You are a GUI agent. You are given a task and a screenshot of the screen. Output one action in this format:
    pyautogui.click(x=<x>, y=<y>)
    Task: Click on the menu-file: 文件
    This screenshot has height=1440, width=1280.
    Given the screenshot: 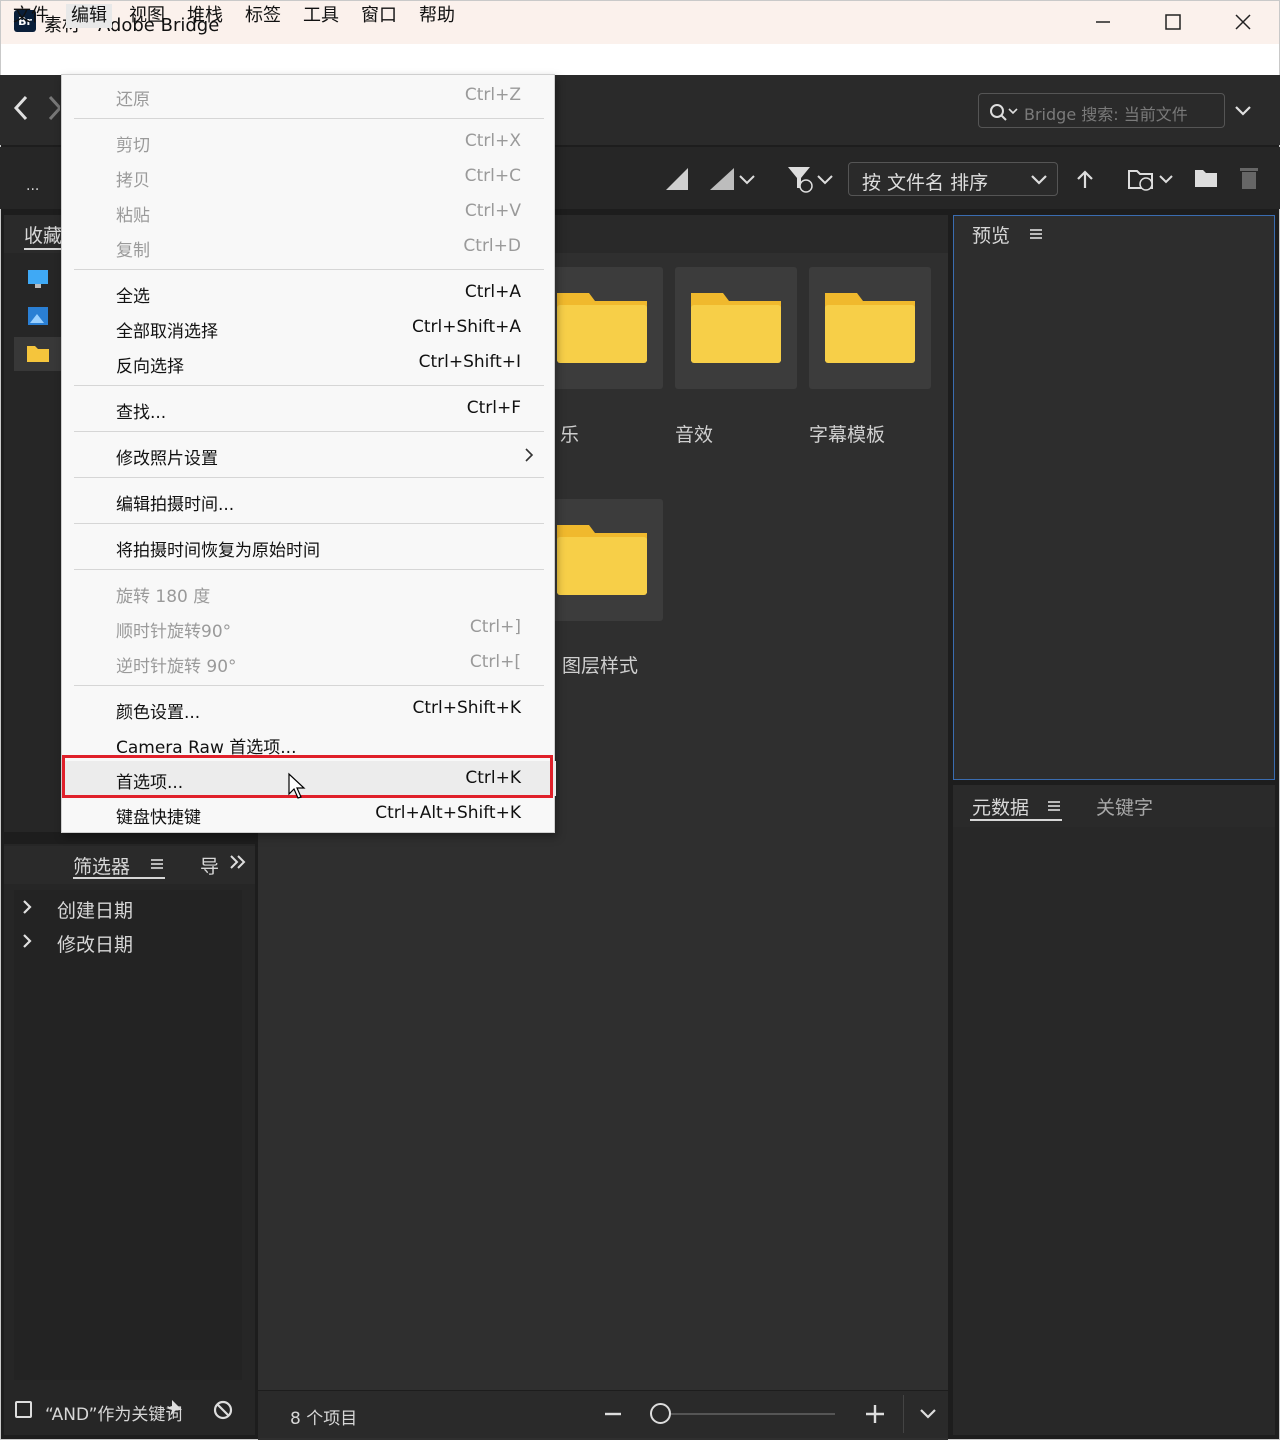 What is the action you would take?
    pyautogui.click(x=31, y=16)
    